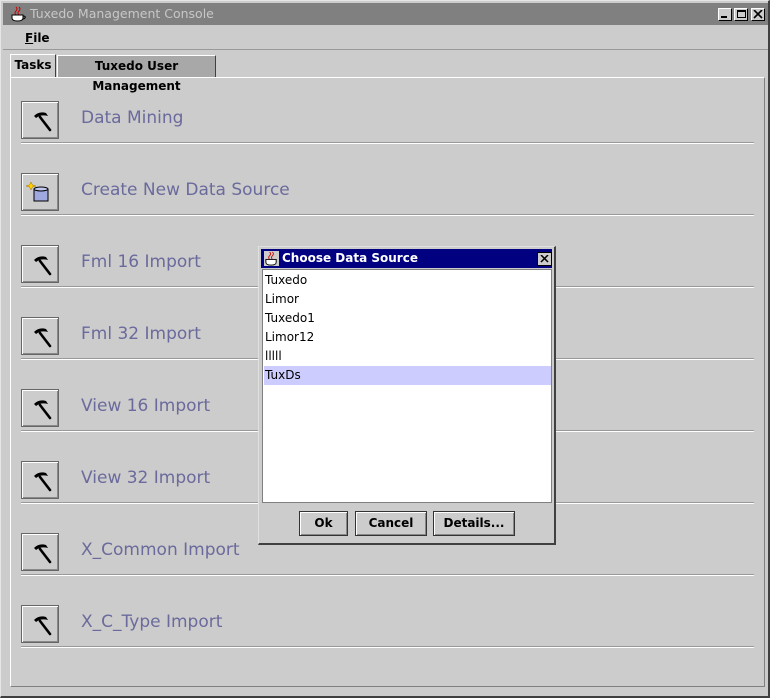  I want to click on data-source-list: Tuxedo Limor Tuxedo1 Limor12 lllll TuxDs, so click(407, 386).